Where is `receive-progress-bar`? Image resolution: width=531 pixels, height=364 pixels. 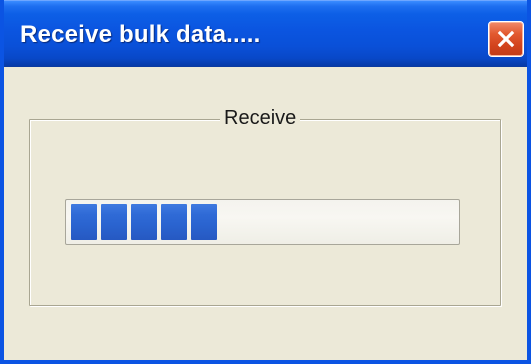 receive-progress-bar is located at coordinates (262, 222).